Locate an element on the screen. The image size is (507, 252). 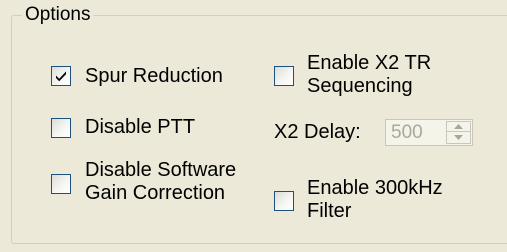
x2-delay-down-button is located at coordinates (458, 138).